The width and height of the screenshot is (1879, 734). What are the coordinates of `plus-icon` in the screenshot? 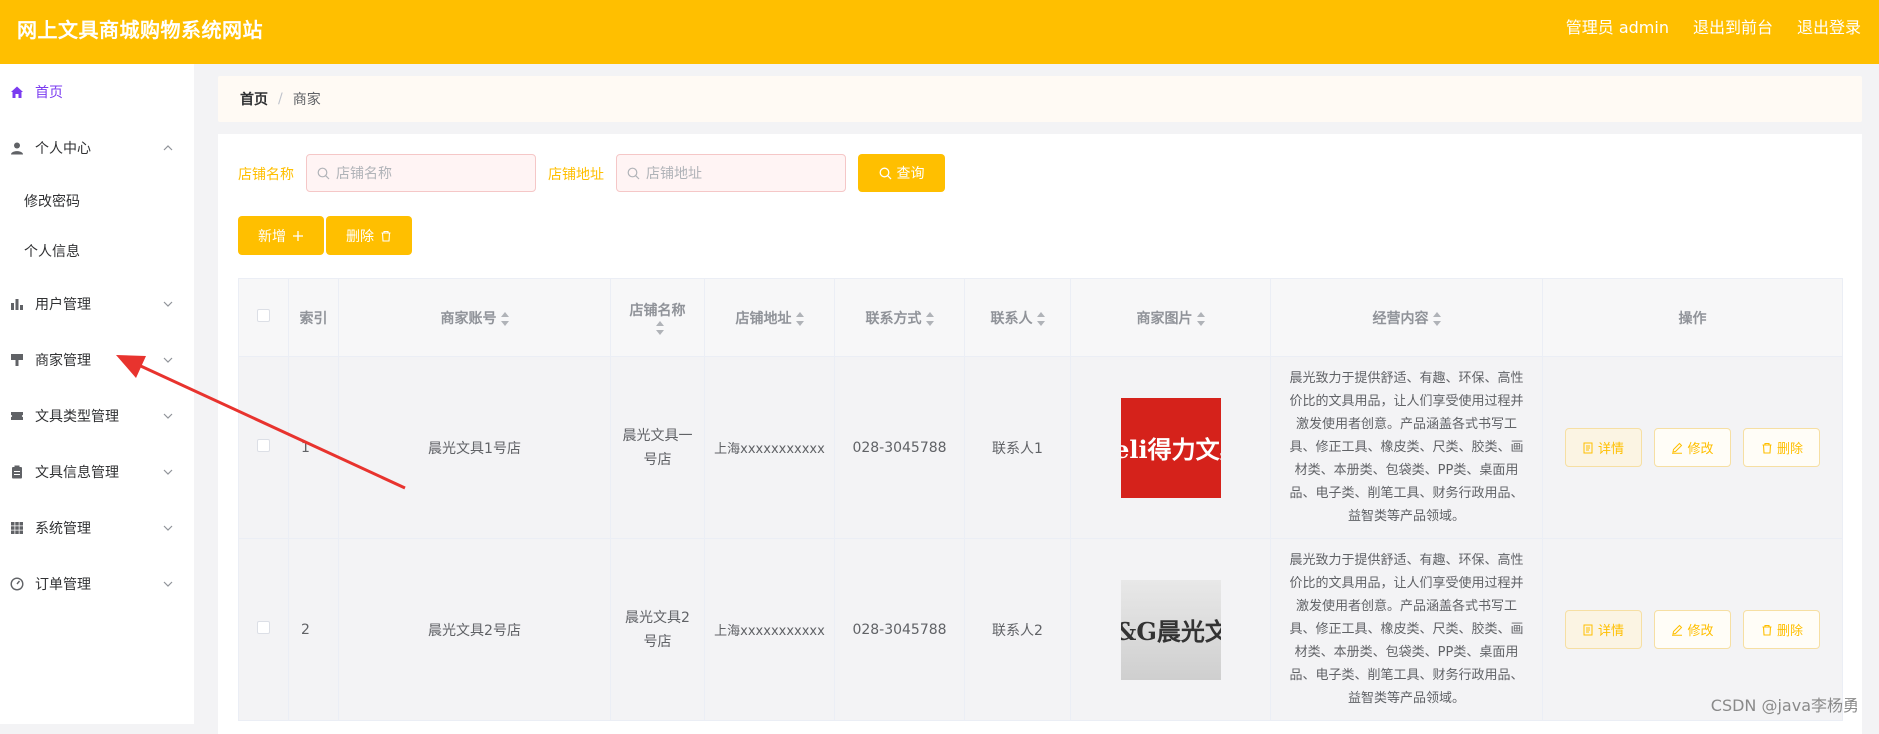 It's located at (298, 235).